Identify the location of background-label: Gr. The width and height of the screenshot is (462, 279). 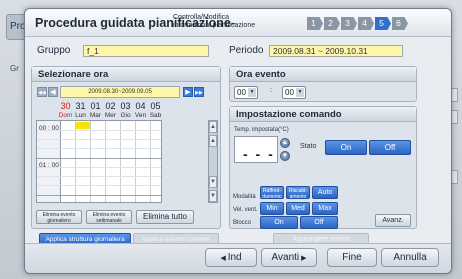
(14, 68).